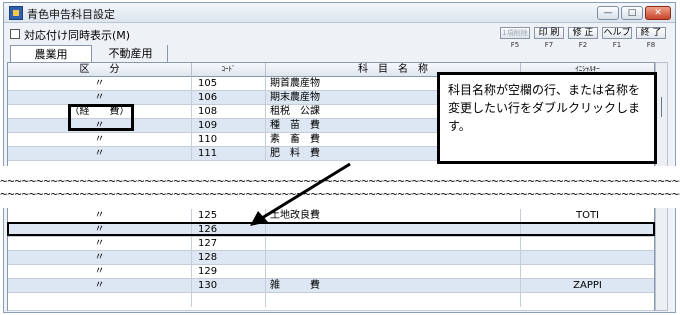 The width and height of the screenshot is (680, 315). Describe the element at coordinates (583, 45) in the screenshot. I see `fkey-code: F2` at that location.